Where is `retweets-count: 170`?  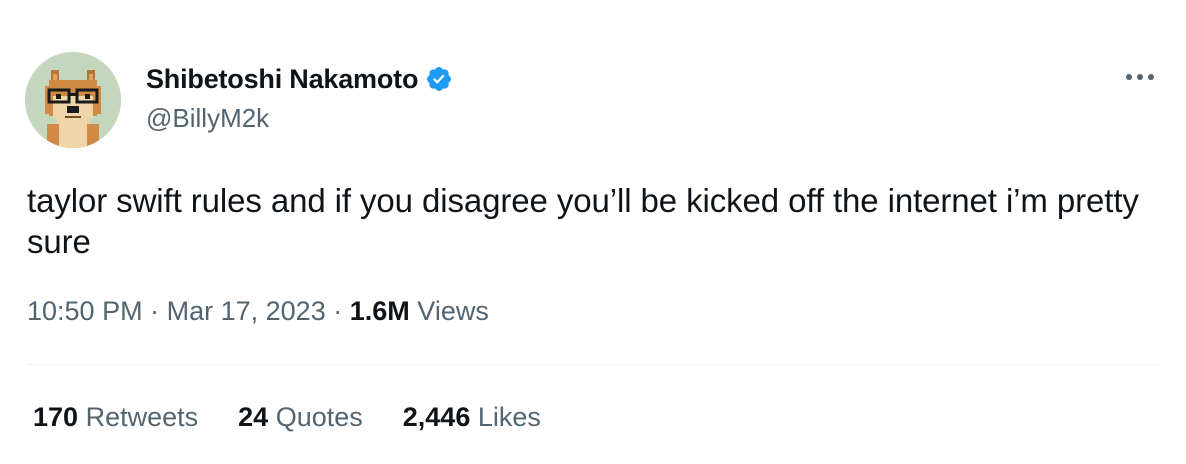 retweets-count: 170 is located at coordinates (56, 417).